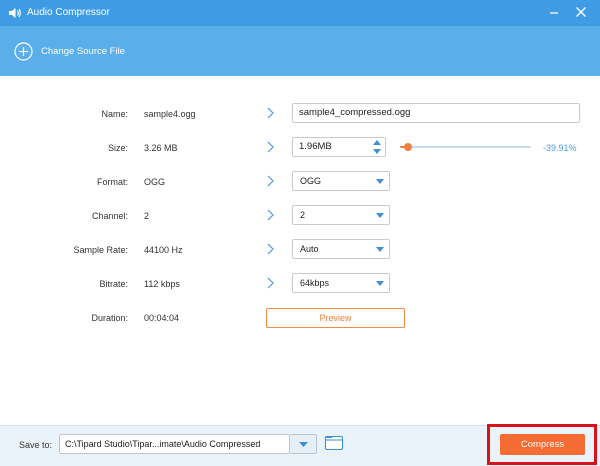 The width and height of the screenshot is (600, 466). Describe the element at coordinates (335, 318) in the screenshot. I see `preview-button: Preview` at that location.